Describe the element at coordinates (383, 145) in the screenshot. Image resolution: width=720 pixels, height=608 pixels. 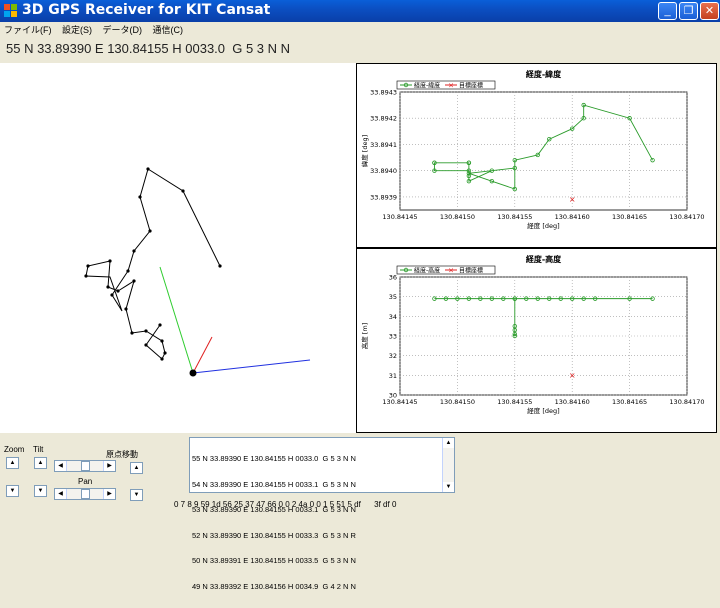
I see `y-tick-label: 33.8941` at that location.